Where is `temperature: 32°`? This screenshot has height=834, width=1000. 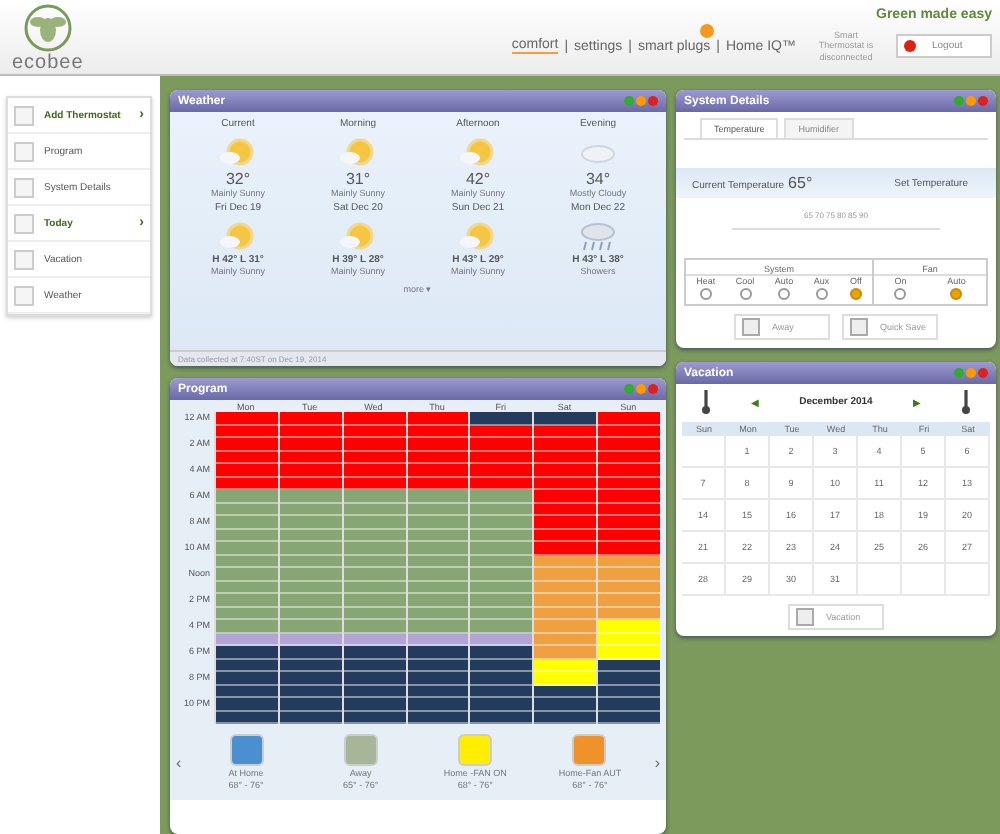 temperature: 32° is located at coordinates (238, 179).